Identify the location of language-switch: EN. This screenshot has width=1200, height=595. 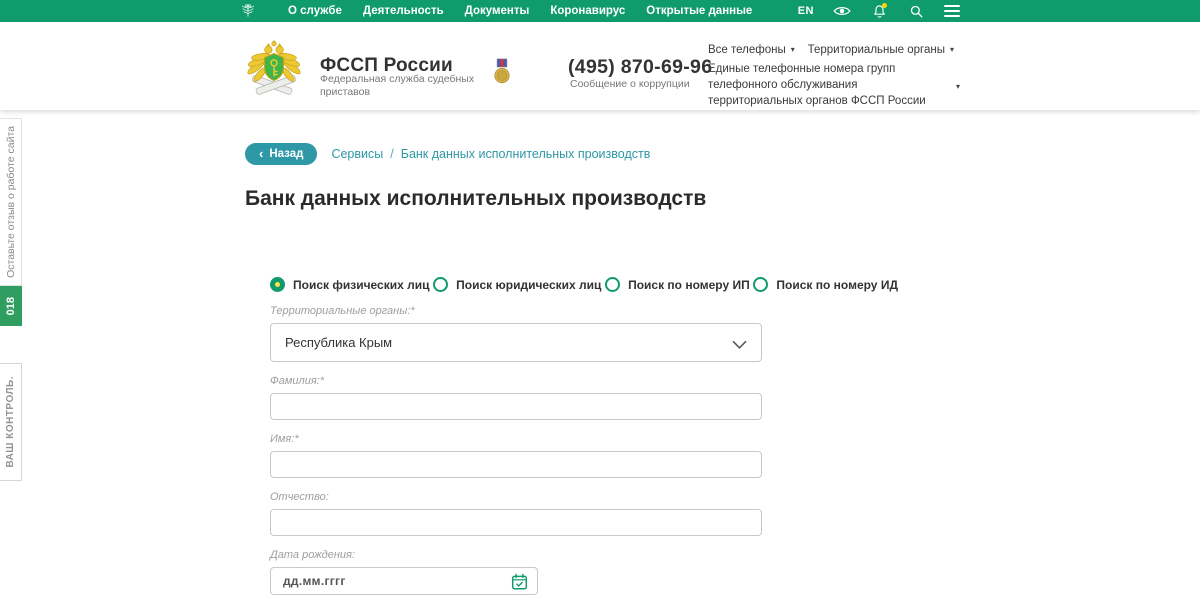
(806, 11).